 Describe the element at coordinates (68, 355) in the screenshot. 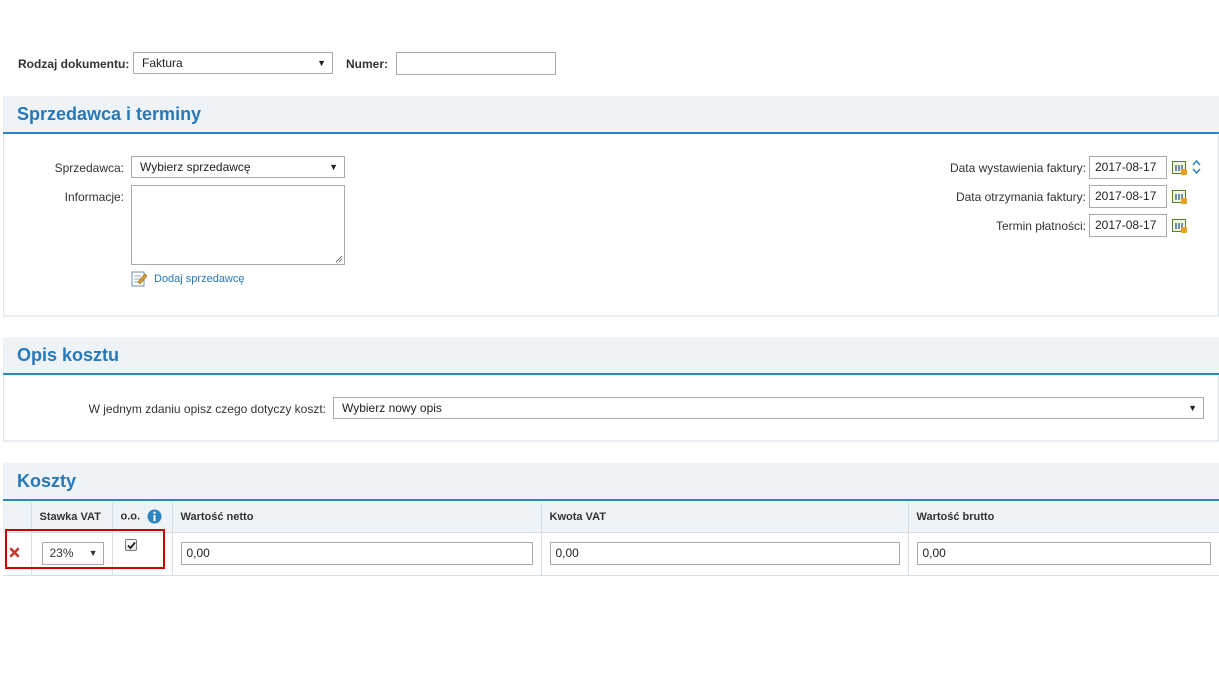

I see `cost-description-title: Opis kosztu` at that location.